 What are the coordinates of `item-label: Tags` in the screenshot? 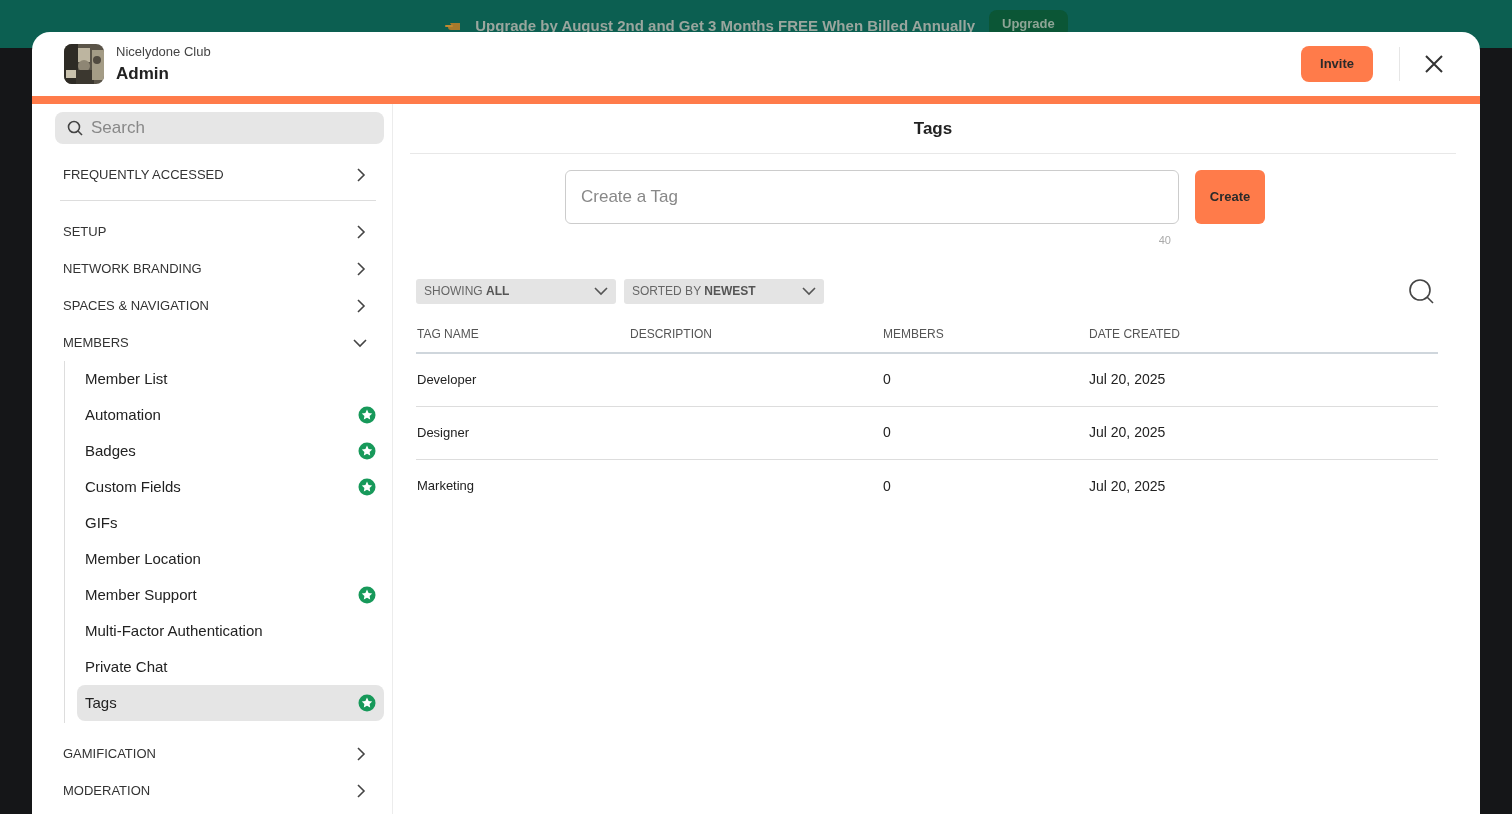 It's located at (101, 702).